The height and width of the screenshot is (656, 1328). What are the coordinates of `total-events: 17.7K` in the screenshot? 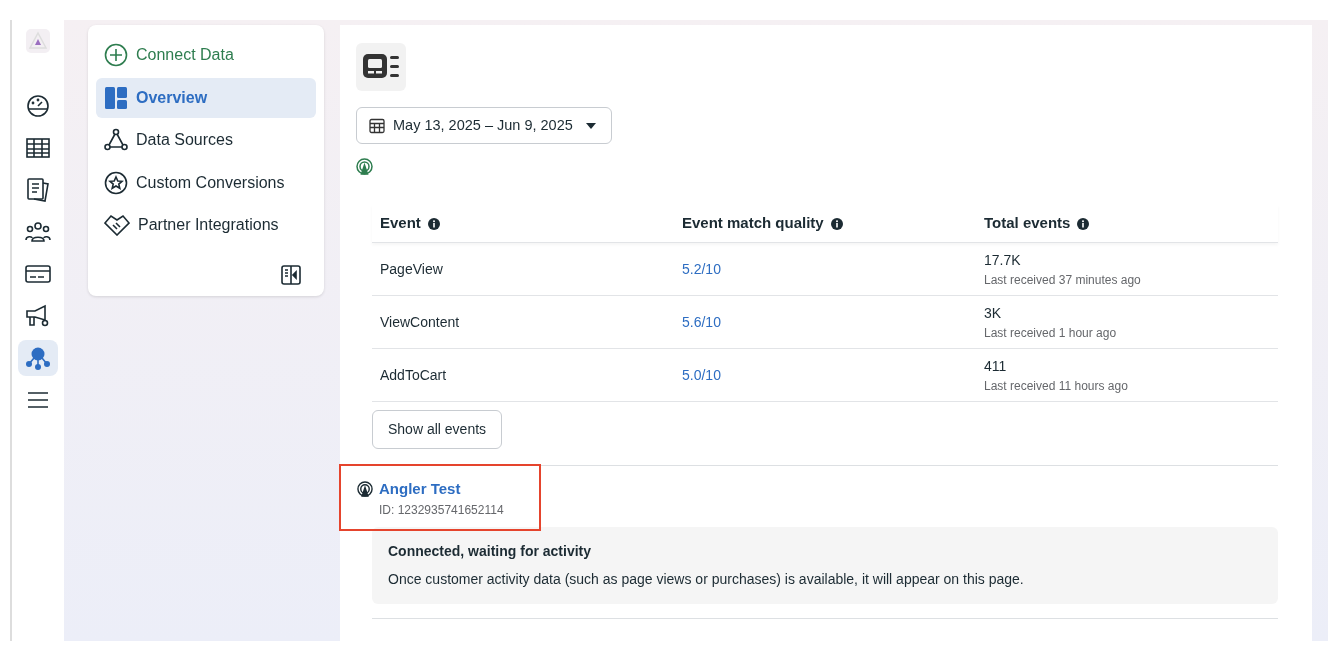 It's located at (1003, 260).